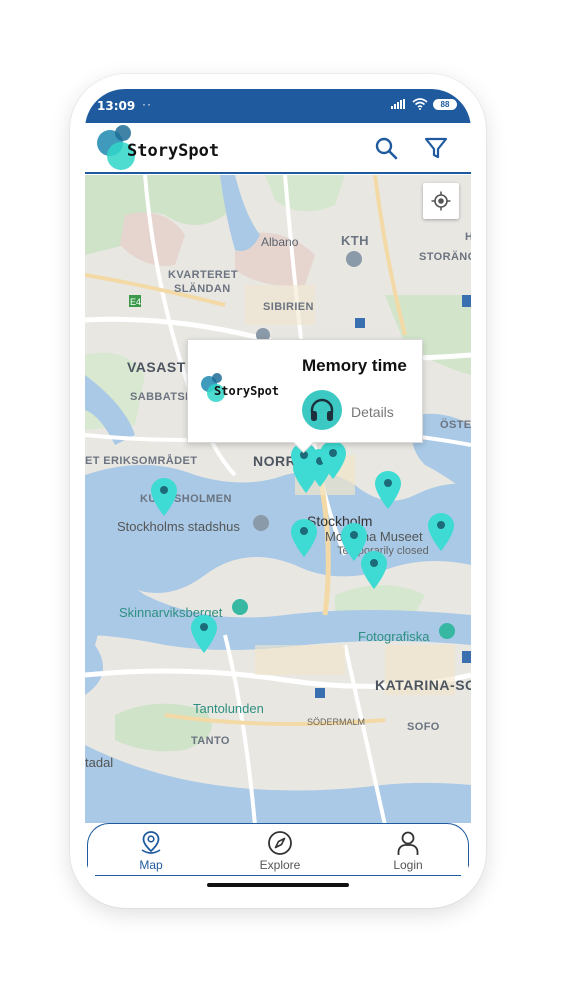 This screenshot has height=985, width=567. What do you see at coordinates (278, 885) in the screenshot?
I see `home-indicator` at bounding box center [278, 885].